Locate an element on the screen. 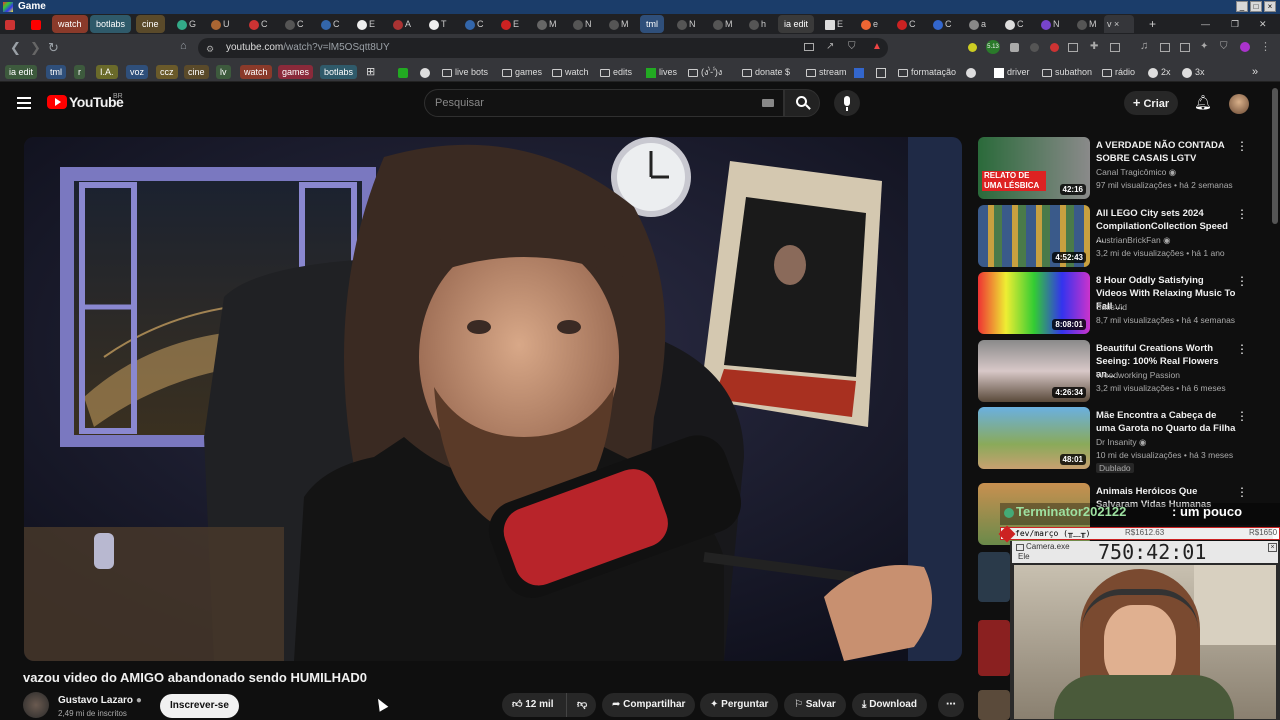 This screenshot has height=720, width=1280. channel-name: Dr Insanity ◉ is located at coordinates (1121, 442).